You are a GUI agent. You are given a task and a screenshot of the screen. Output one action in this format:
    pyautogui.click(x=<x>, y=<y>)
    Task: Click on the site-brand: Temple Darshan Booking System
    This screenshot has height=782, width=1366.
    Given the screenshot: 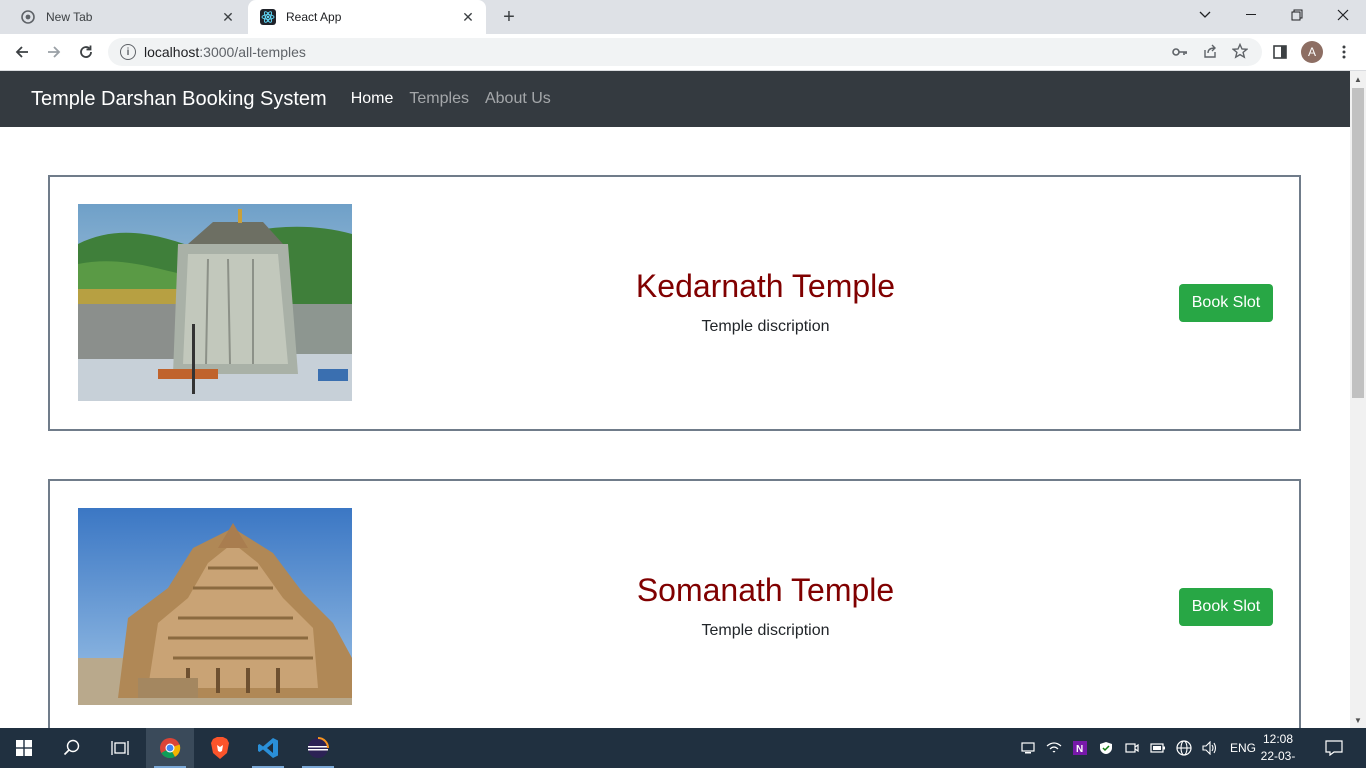 What is the action you would take?
    pyautogui.click(x=179, y=99)
    